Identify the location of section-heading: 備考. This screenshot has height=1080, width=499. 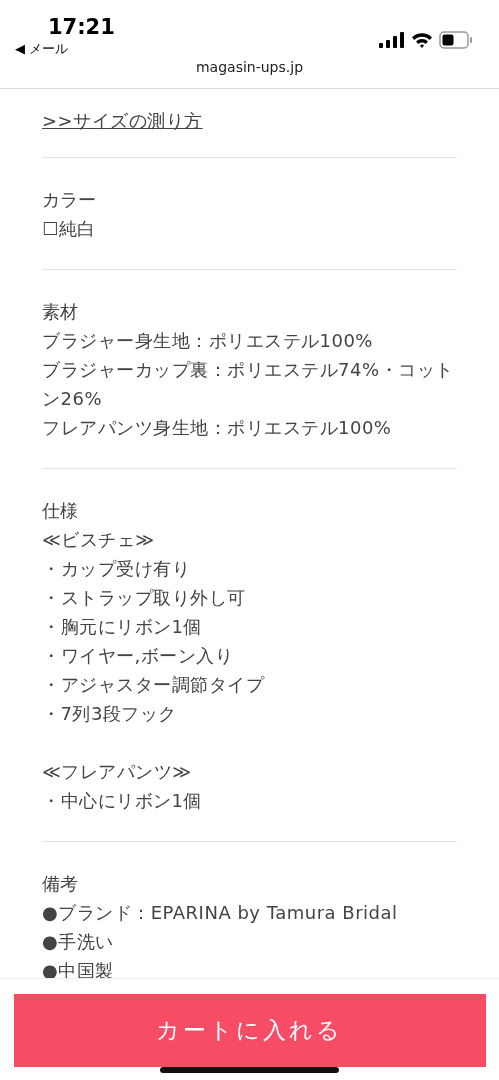
(60, 884).